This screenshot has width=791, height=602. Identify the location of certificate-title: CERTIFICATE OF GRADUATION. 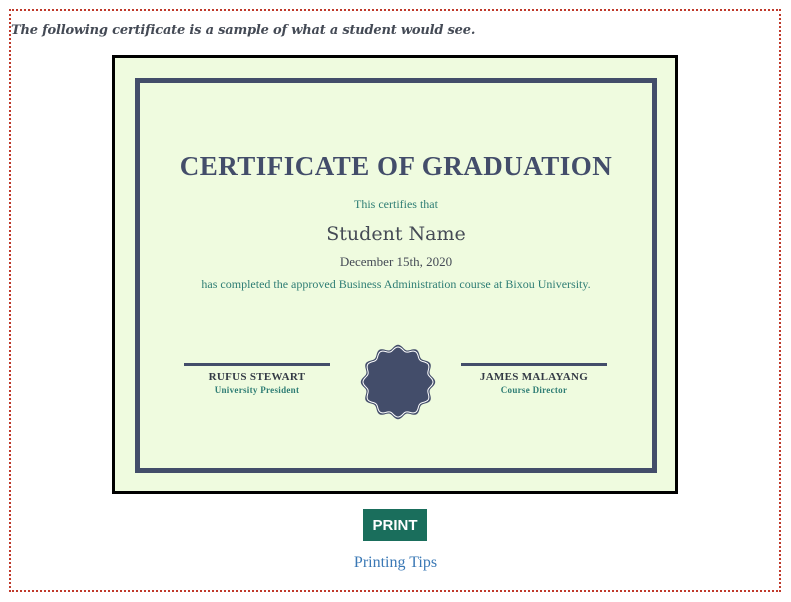
(396, 166).